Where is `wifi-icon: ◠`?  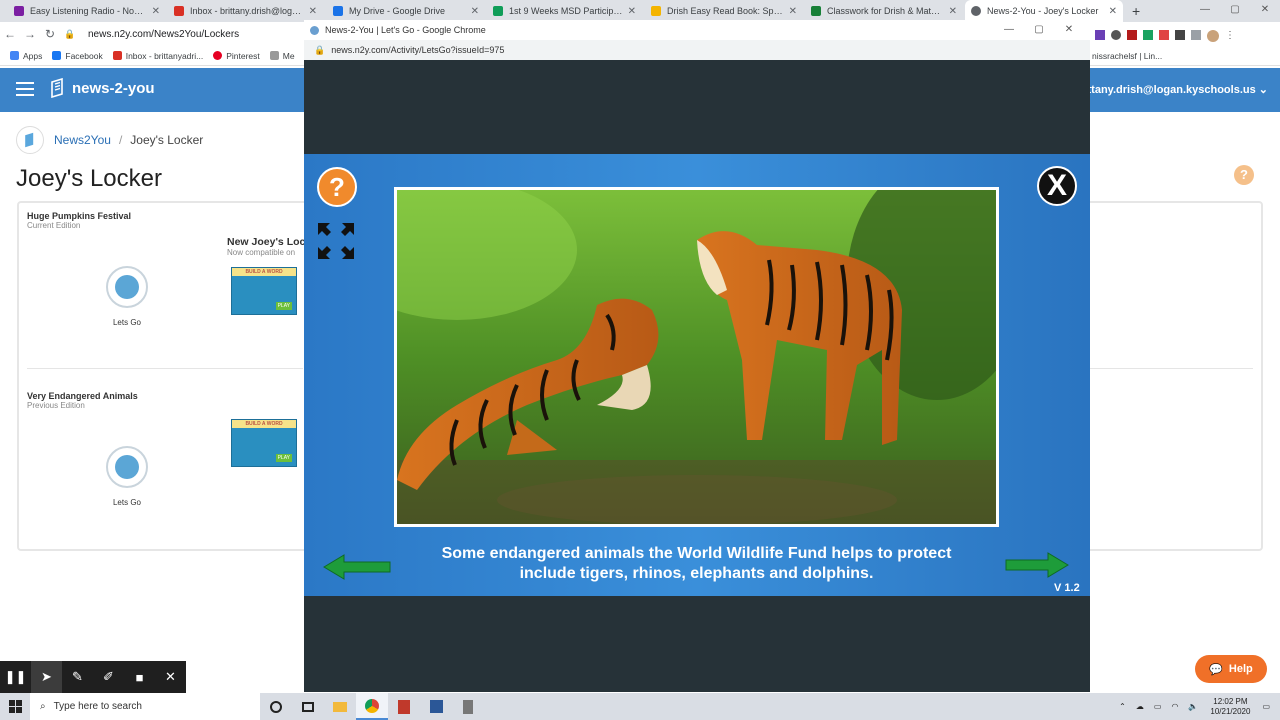 wifi-icon: ◠ is located at coordinates (1174, 706).